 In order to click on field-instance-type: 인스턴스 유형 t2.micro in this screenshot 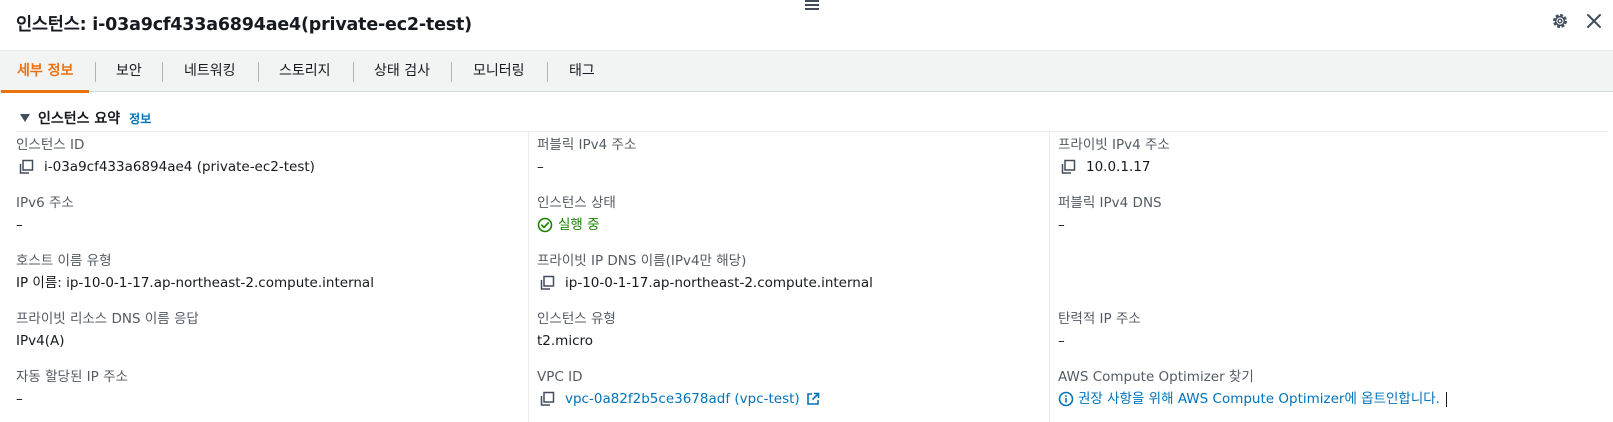, I will do `click(576, 330)`.